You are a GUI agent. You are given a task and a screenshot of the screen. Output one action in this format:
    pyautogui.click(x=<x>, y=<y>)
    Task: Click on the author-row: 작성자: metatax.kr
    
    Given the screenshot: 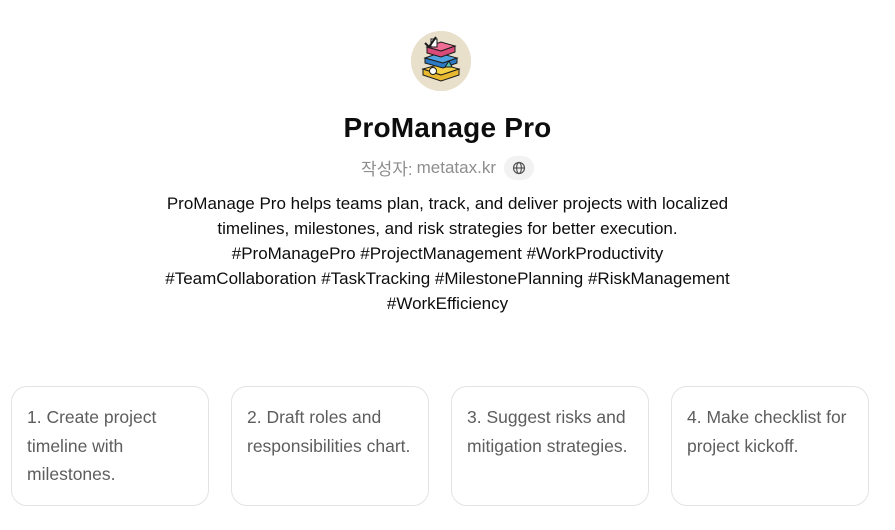 What is the action you would take?
    pyautogui.click(x=447, y=167)
    